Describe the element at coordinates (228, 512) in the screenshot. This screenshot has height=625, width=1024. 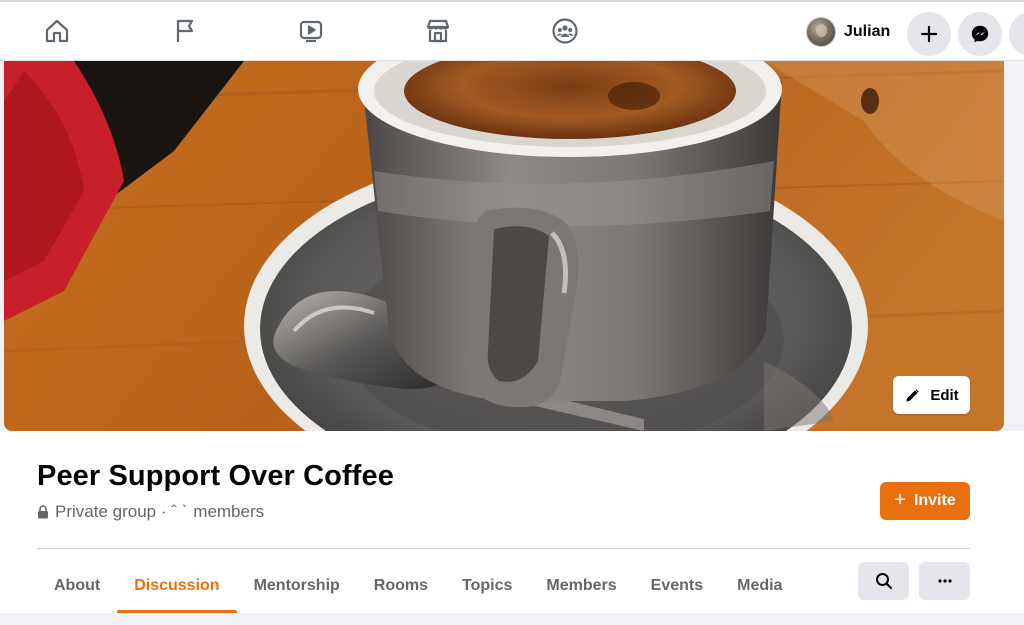
I see `members-link: members` at that location.